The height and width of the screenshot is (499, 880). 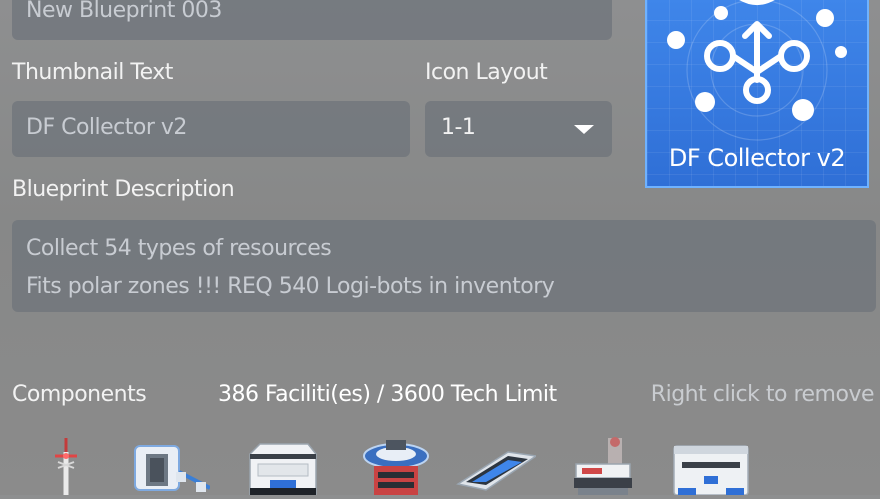 What do you see at coordinates (79, 394) in the screenshot?
I see `components-label: Components` at bounding box center [79, 394].